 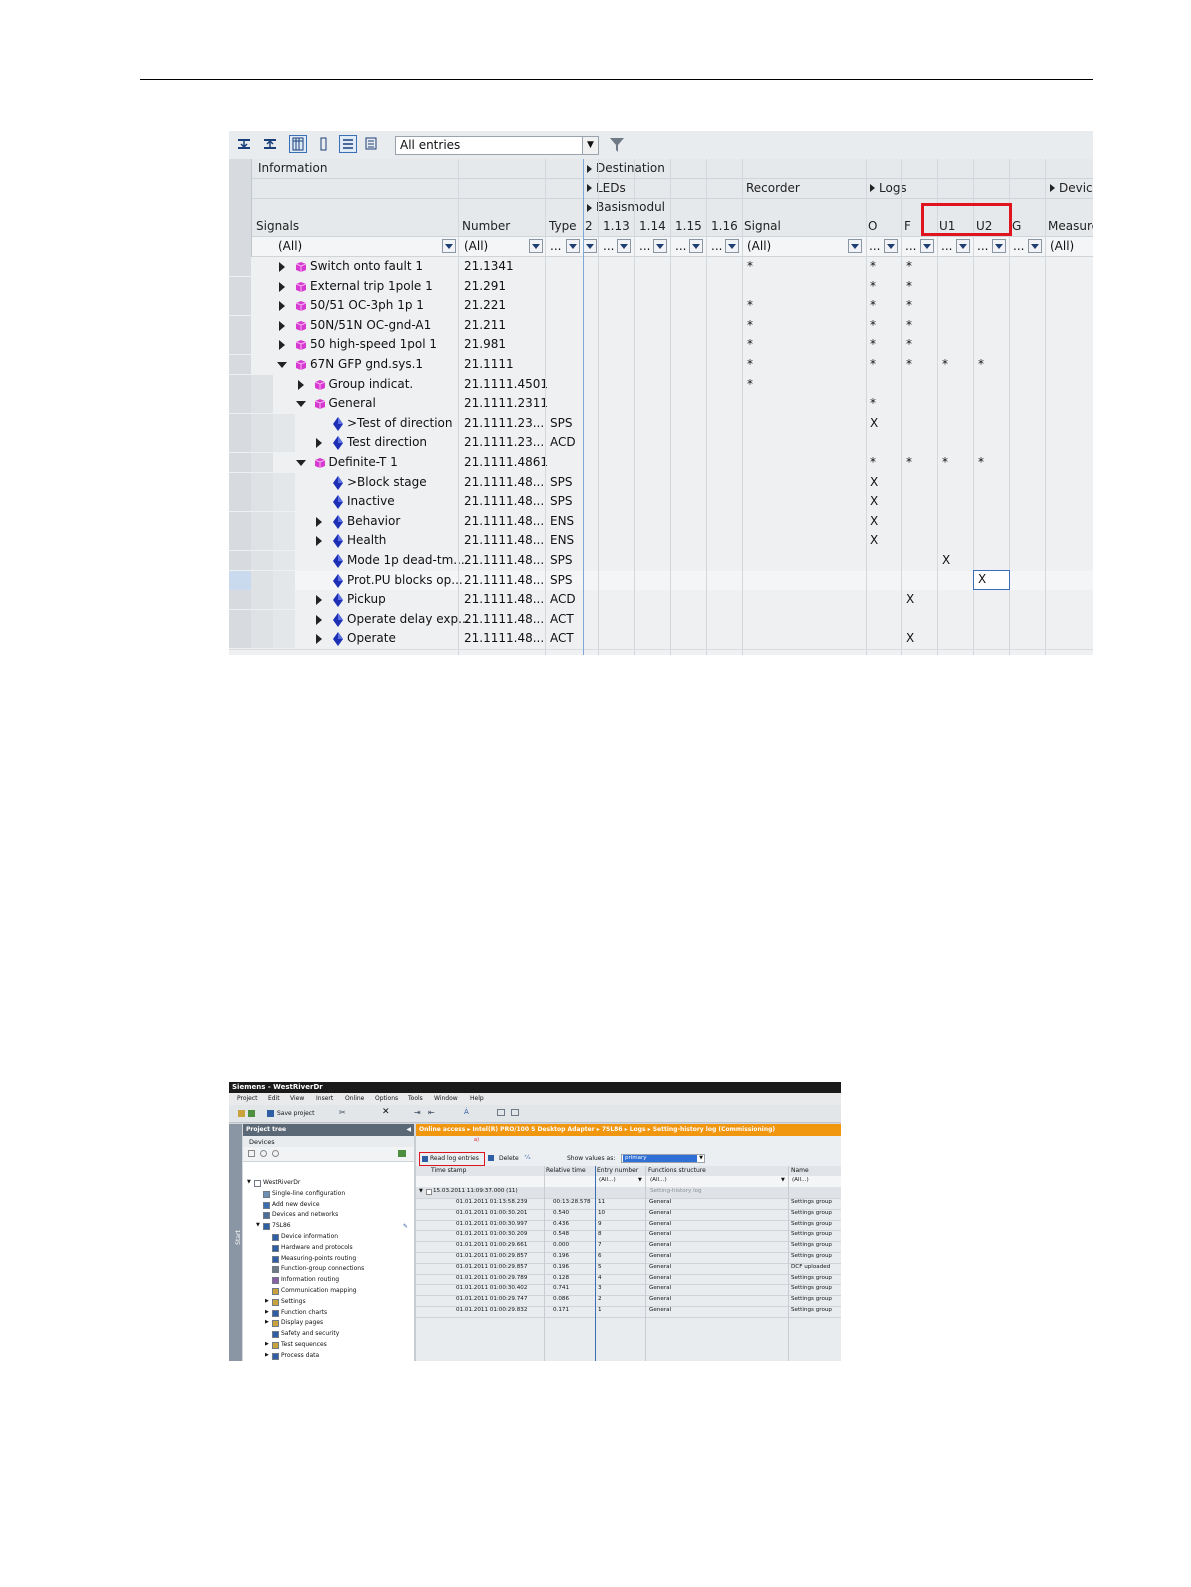 What do you see at coordinates (1070, 226) in the screenshot?
I see `measure-column-header: Measure` at bounding box center [1070, 226].